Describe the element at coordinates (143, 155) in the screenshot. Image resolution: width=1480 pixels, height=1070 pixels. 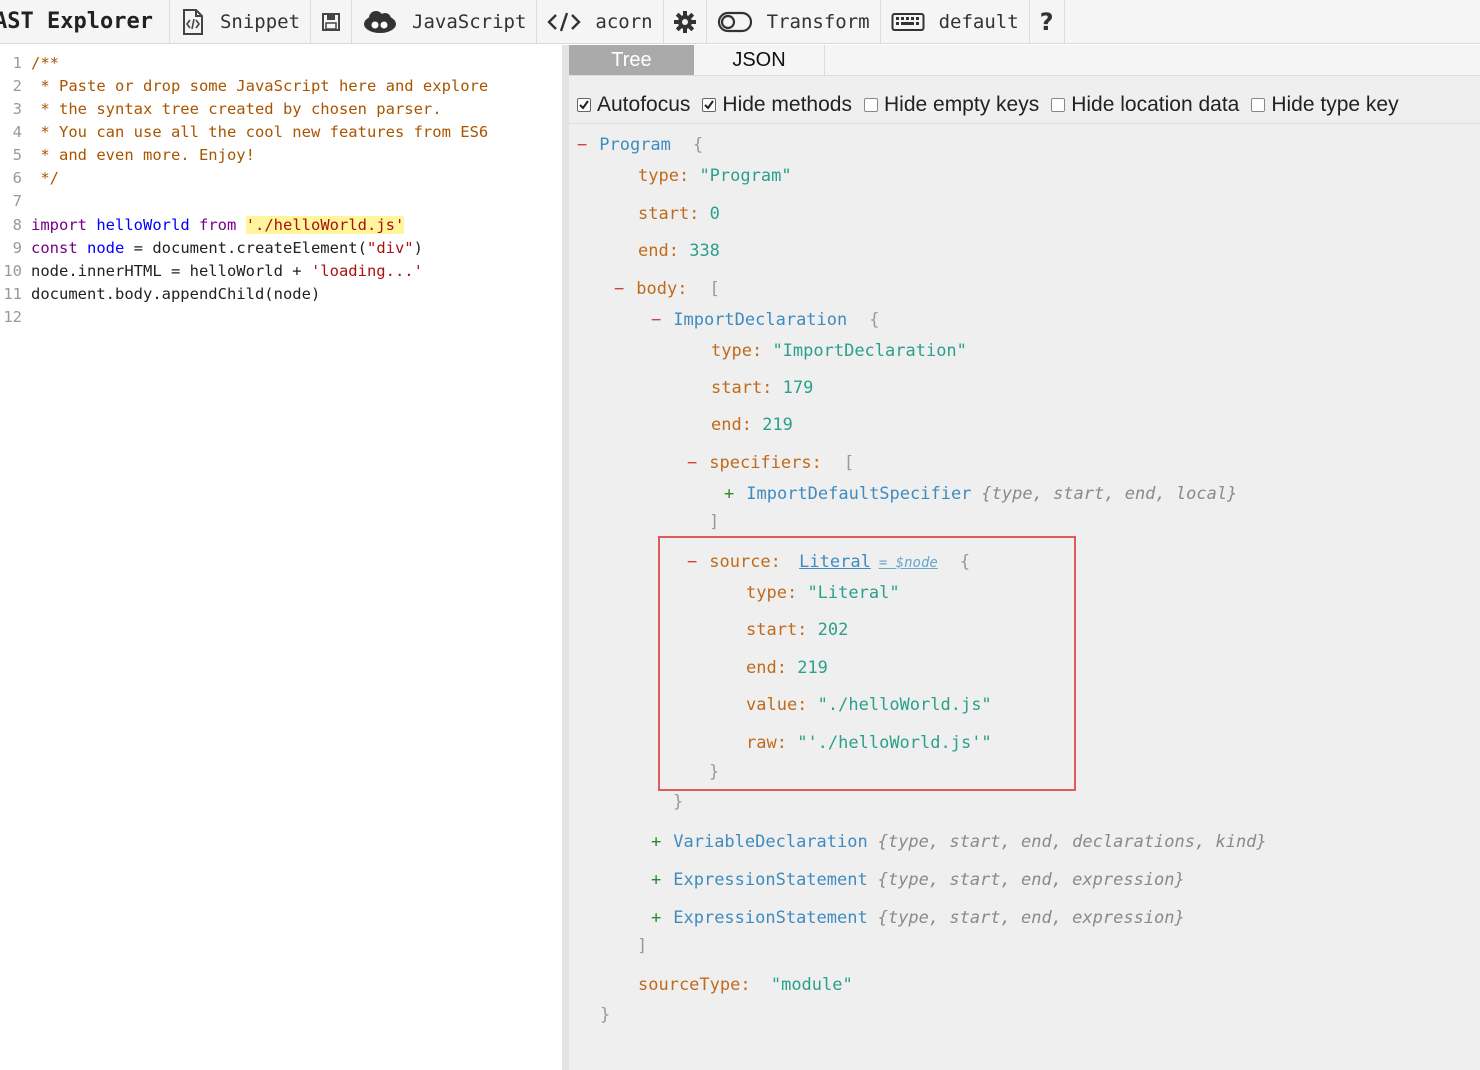
I see `code-comment: * and even more. Enjoy!` at that location.